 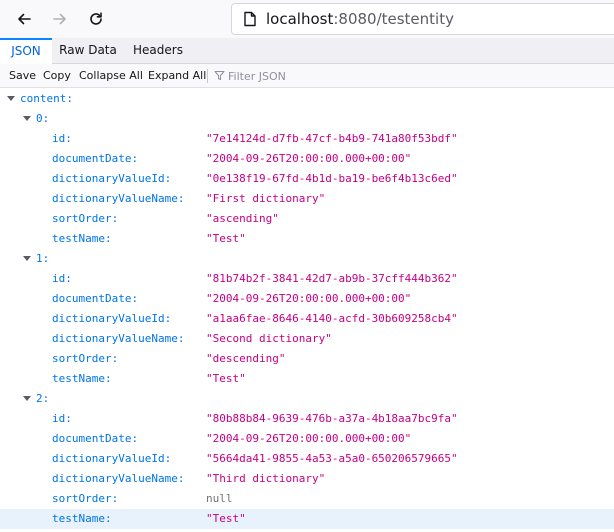 I want to click on forward-button, so click(x=60, y=19).